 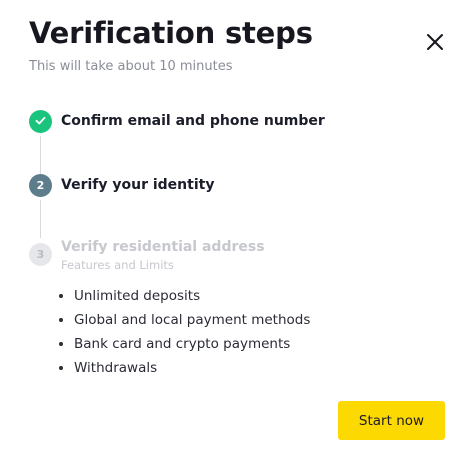 What do you see at coordinates (138, 185) in the screenshot?
I see `step-2-label: Verify your identity` at bounding box center [138, 185].